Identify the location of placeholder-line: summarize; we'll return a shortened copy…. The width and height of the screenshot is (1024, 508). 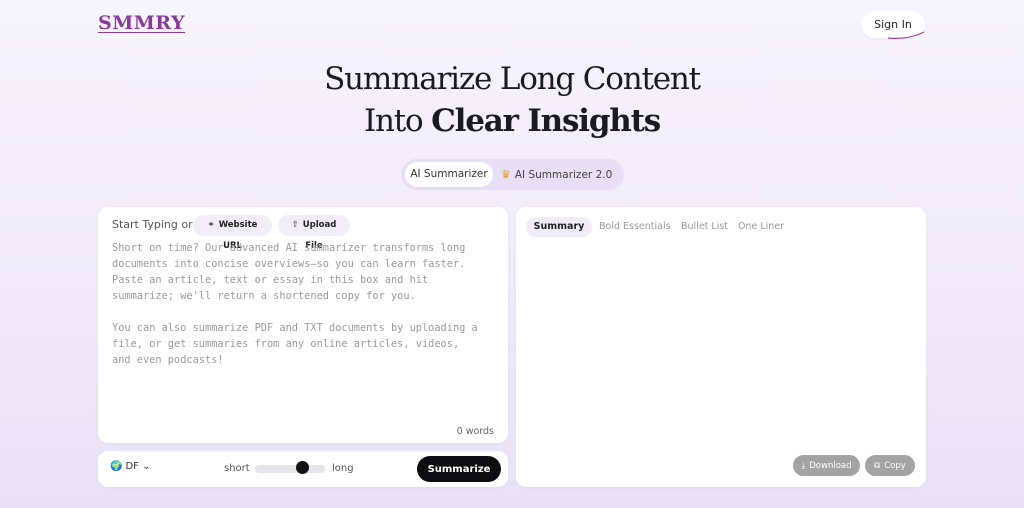
(264, 296).